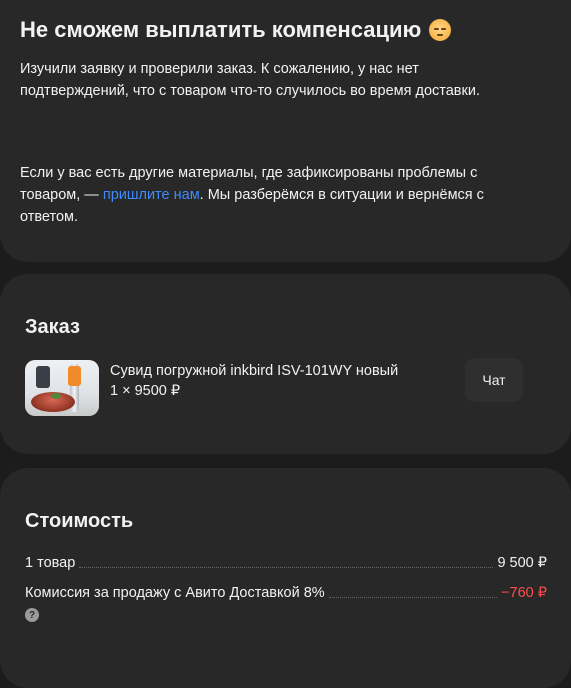  Describe the element at coordinates (145, 391) in the screenshot. I see `product-quantity-price: 1 × 9500 ₽` at that location.